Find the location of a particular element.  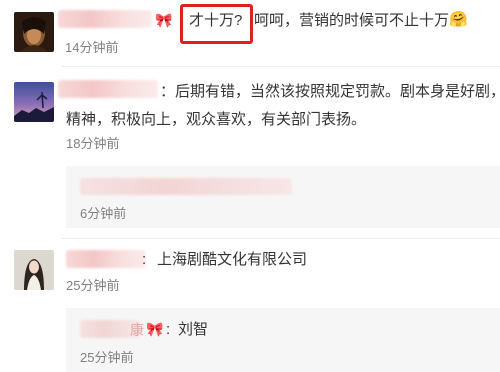

reply-box: 康 🎀 : 刘智 25分钟前 is located at coordinates (283, 340).